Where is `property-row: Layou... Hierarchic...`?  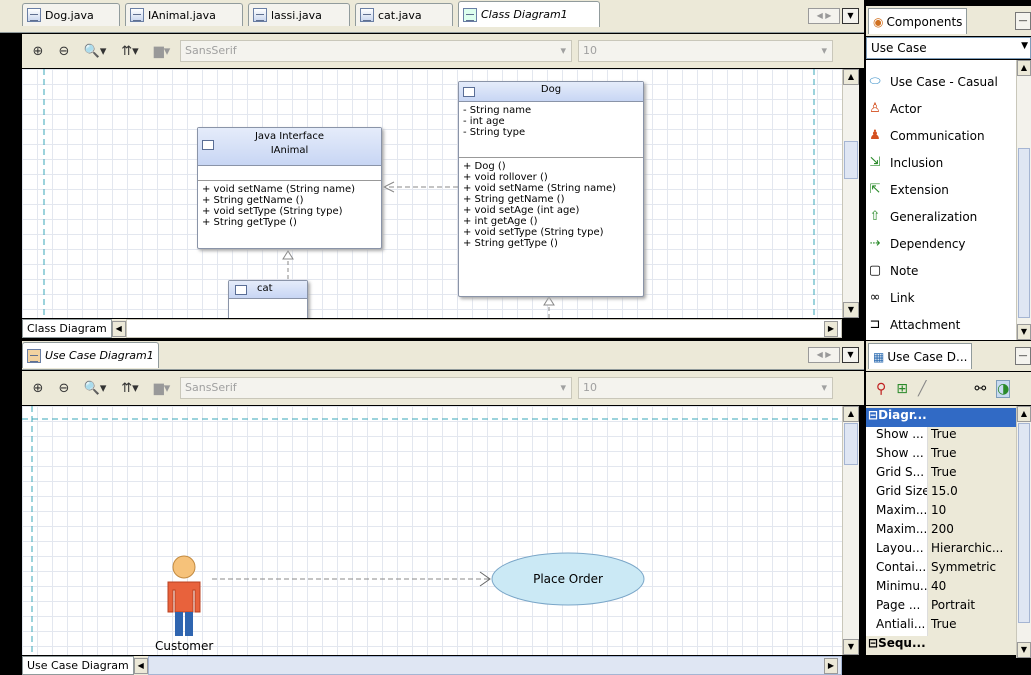
property-row: Layou... Hierarchic... is located at coordinates (941, 550).